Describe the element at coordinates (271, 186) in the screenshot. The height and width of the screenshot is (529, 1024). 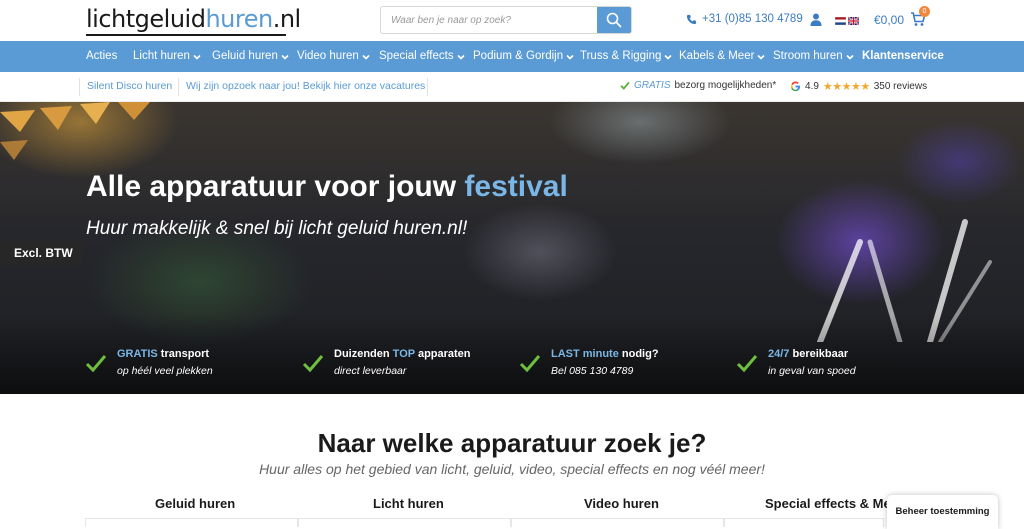
I see `hero-title-main: Alle apparatuur voor jouw` at that location.